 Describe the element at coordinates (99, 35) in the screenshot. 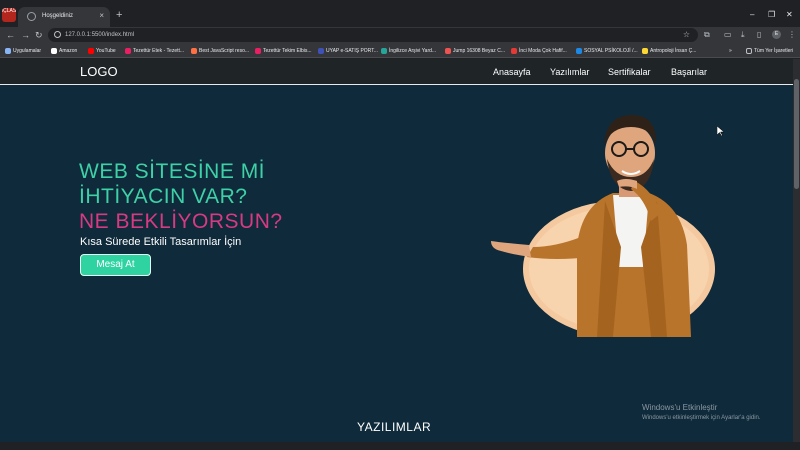

I see `url-text: 127.0.0.1:5500/index.html` at that location.